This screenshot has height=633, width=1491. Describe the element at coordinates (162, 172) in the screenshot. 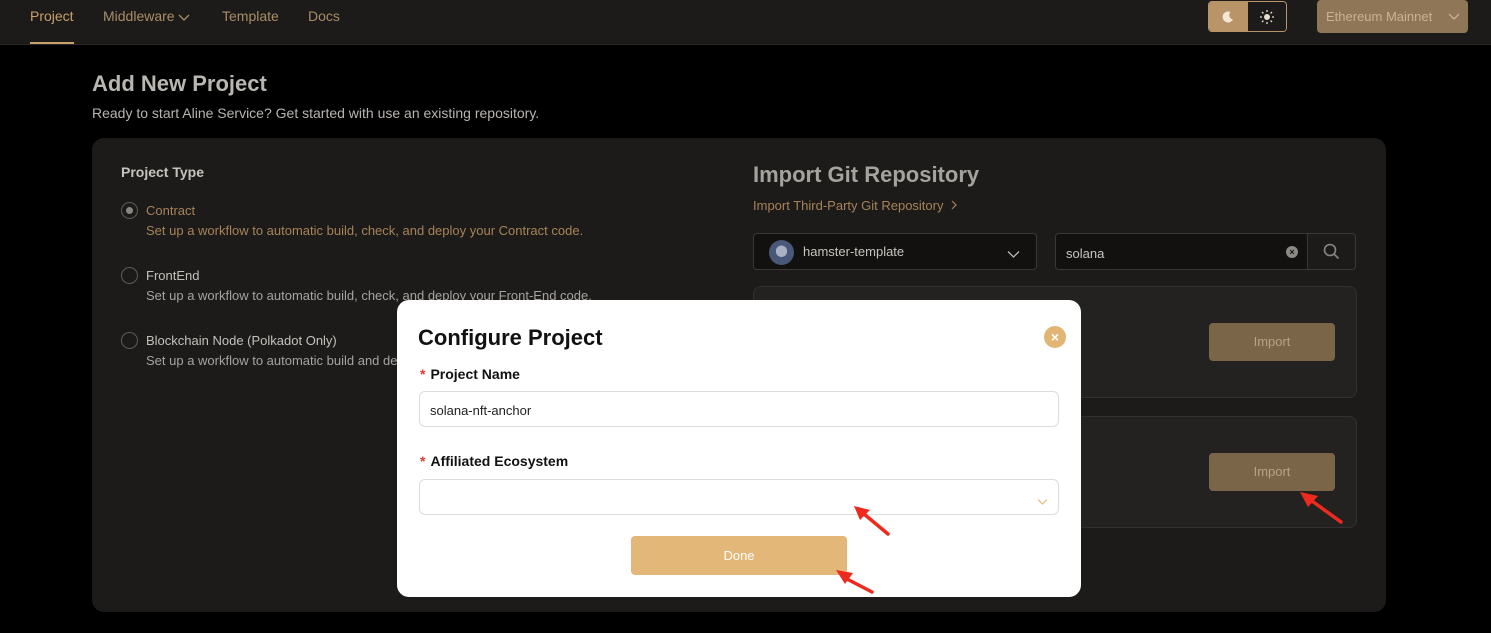

I see `project-type-label: Project Type` at that location.